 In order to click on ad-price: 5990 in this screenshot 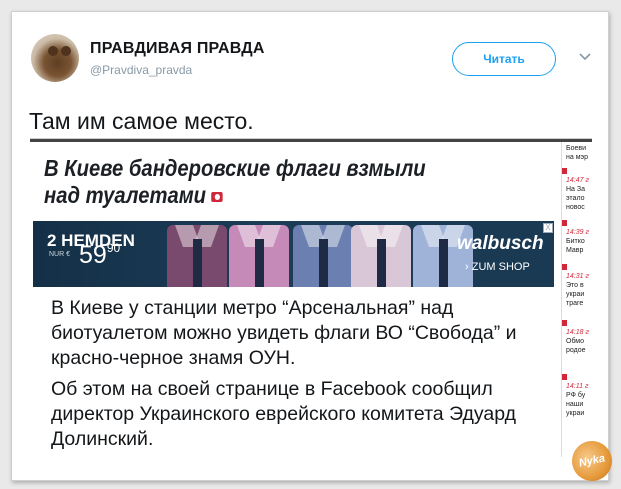, I will do `click(99, 255)`.